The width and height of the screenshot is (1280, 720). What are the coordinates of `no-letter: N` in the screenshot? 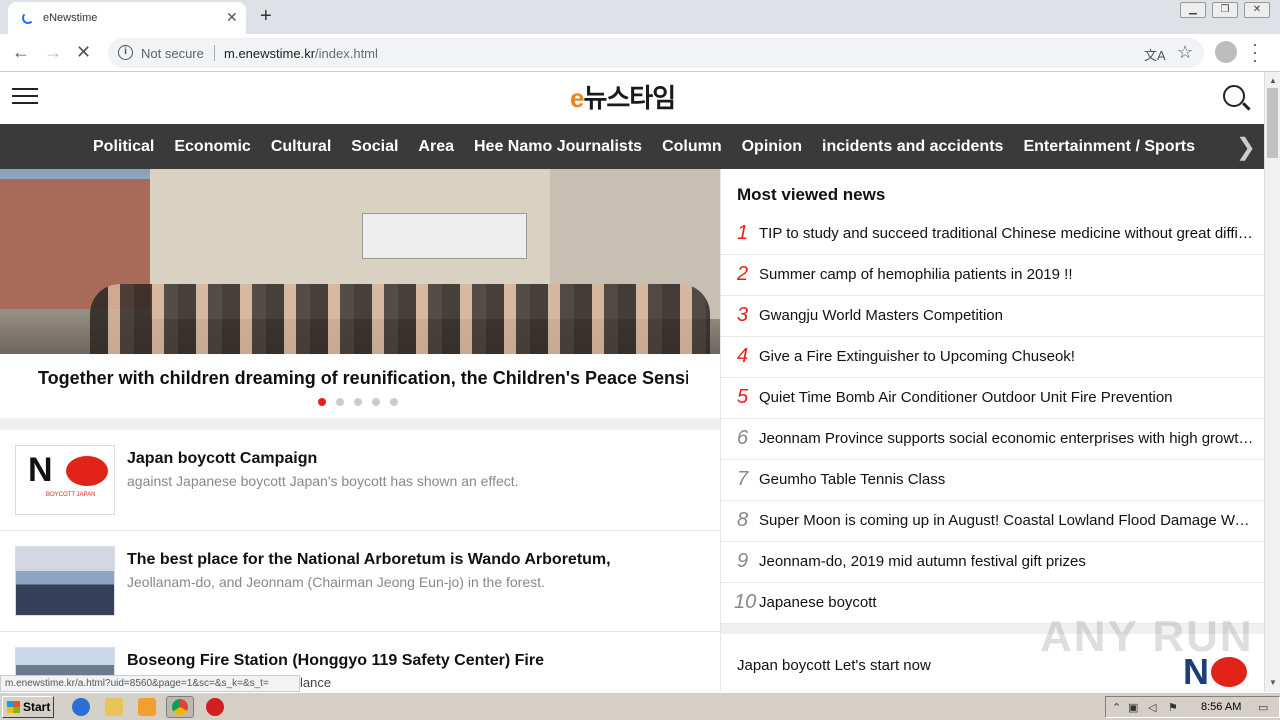 It's located at (40, 470).